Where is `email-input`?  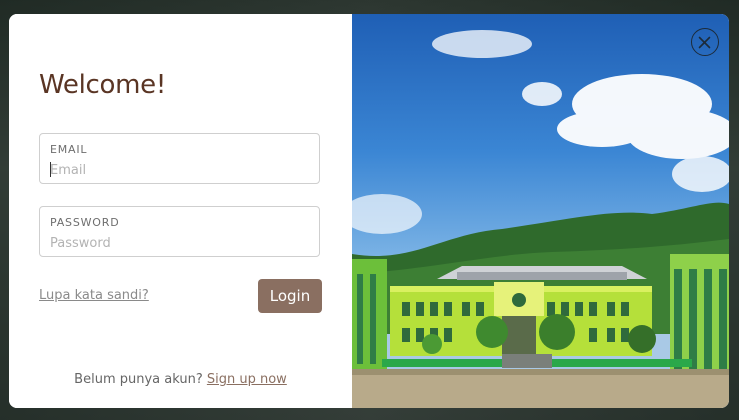
email-input is located at coordinates (177, 170).